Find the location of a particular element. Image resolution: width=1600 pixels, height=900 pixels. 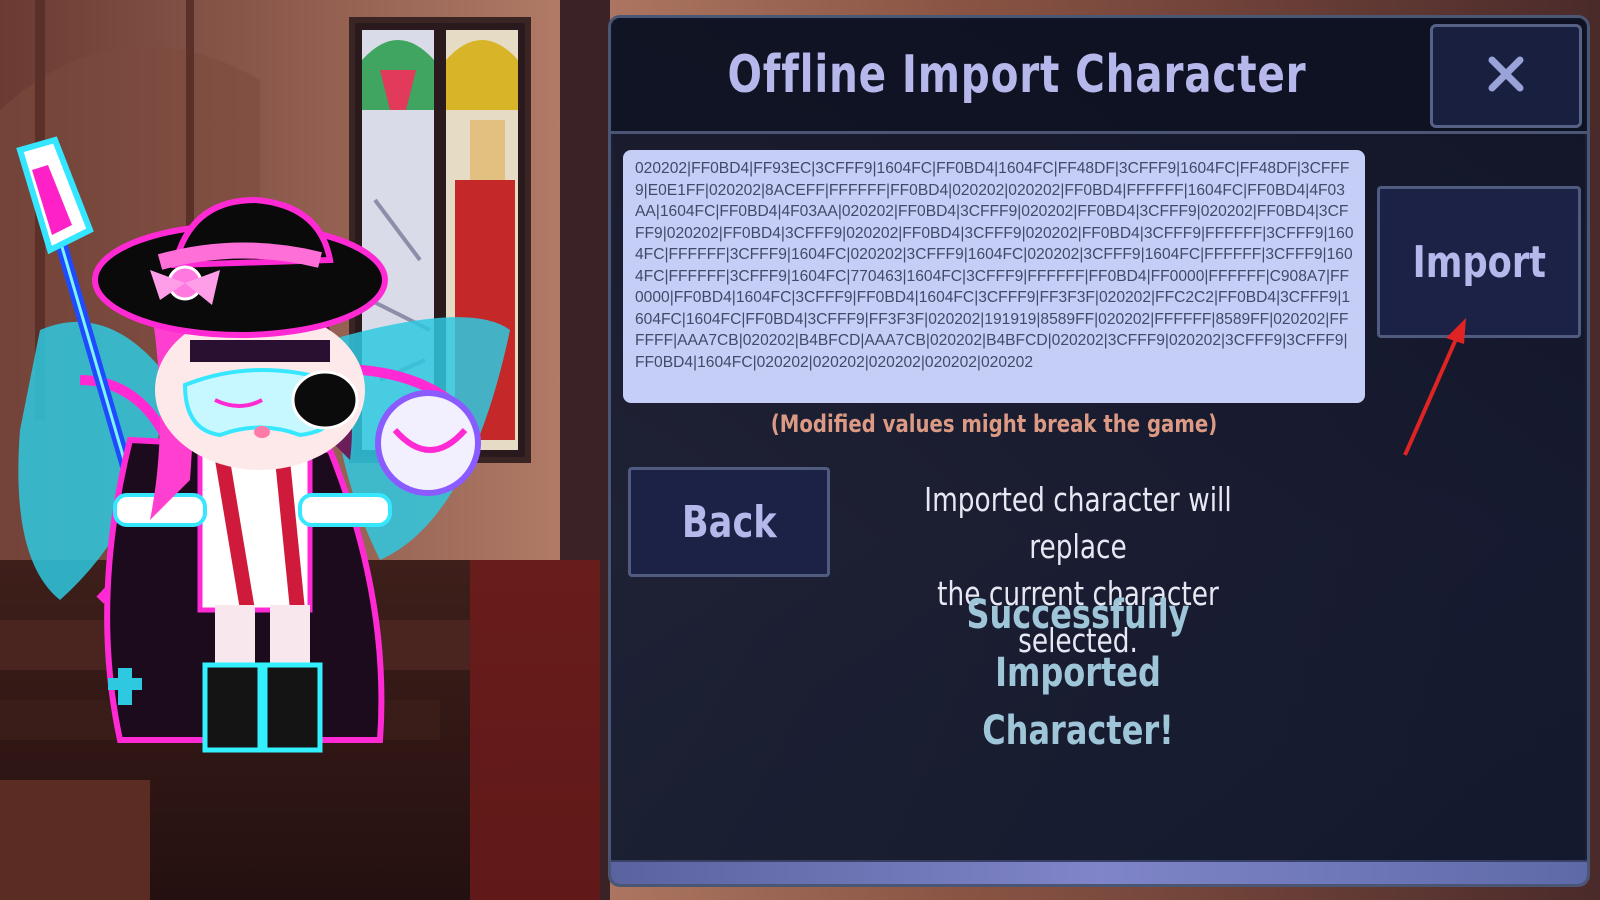

success-message: Successfully Imported Character! is located at coordinates (1077, 673).